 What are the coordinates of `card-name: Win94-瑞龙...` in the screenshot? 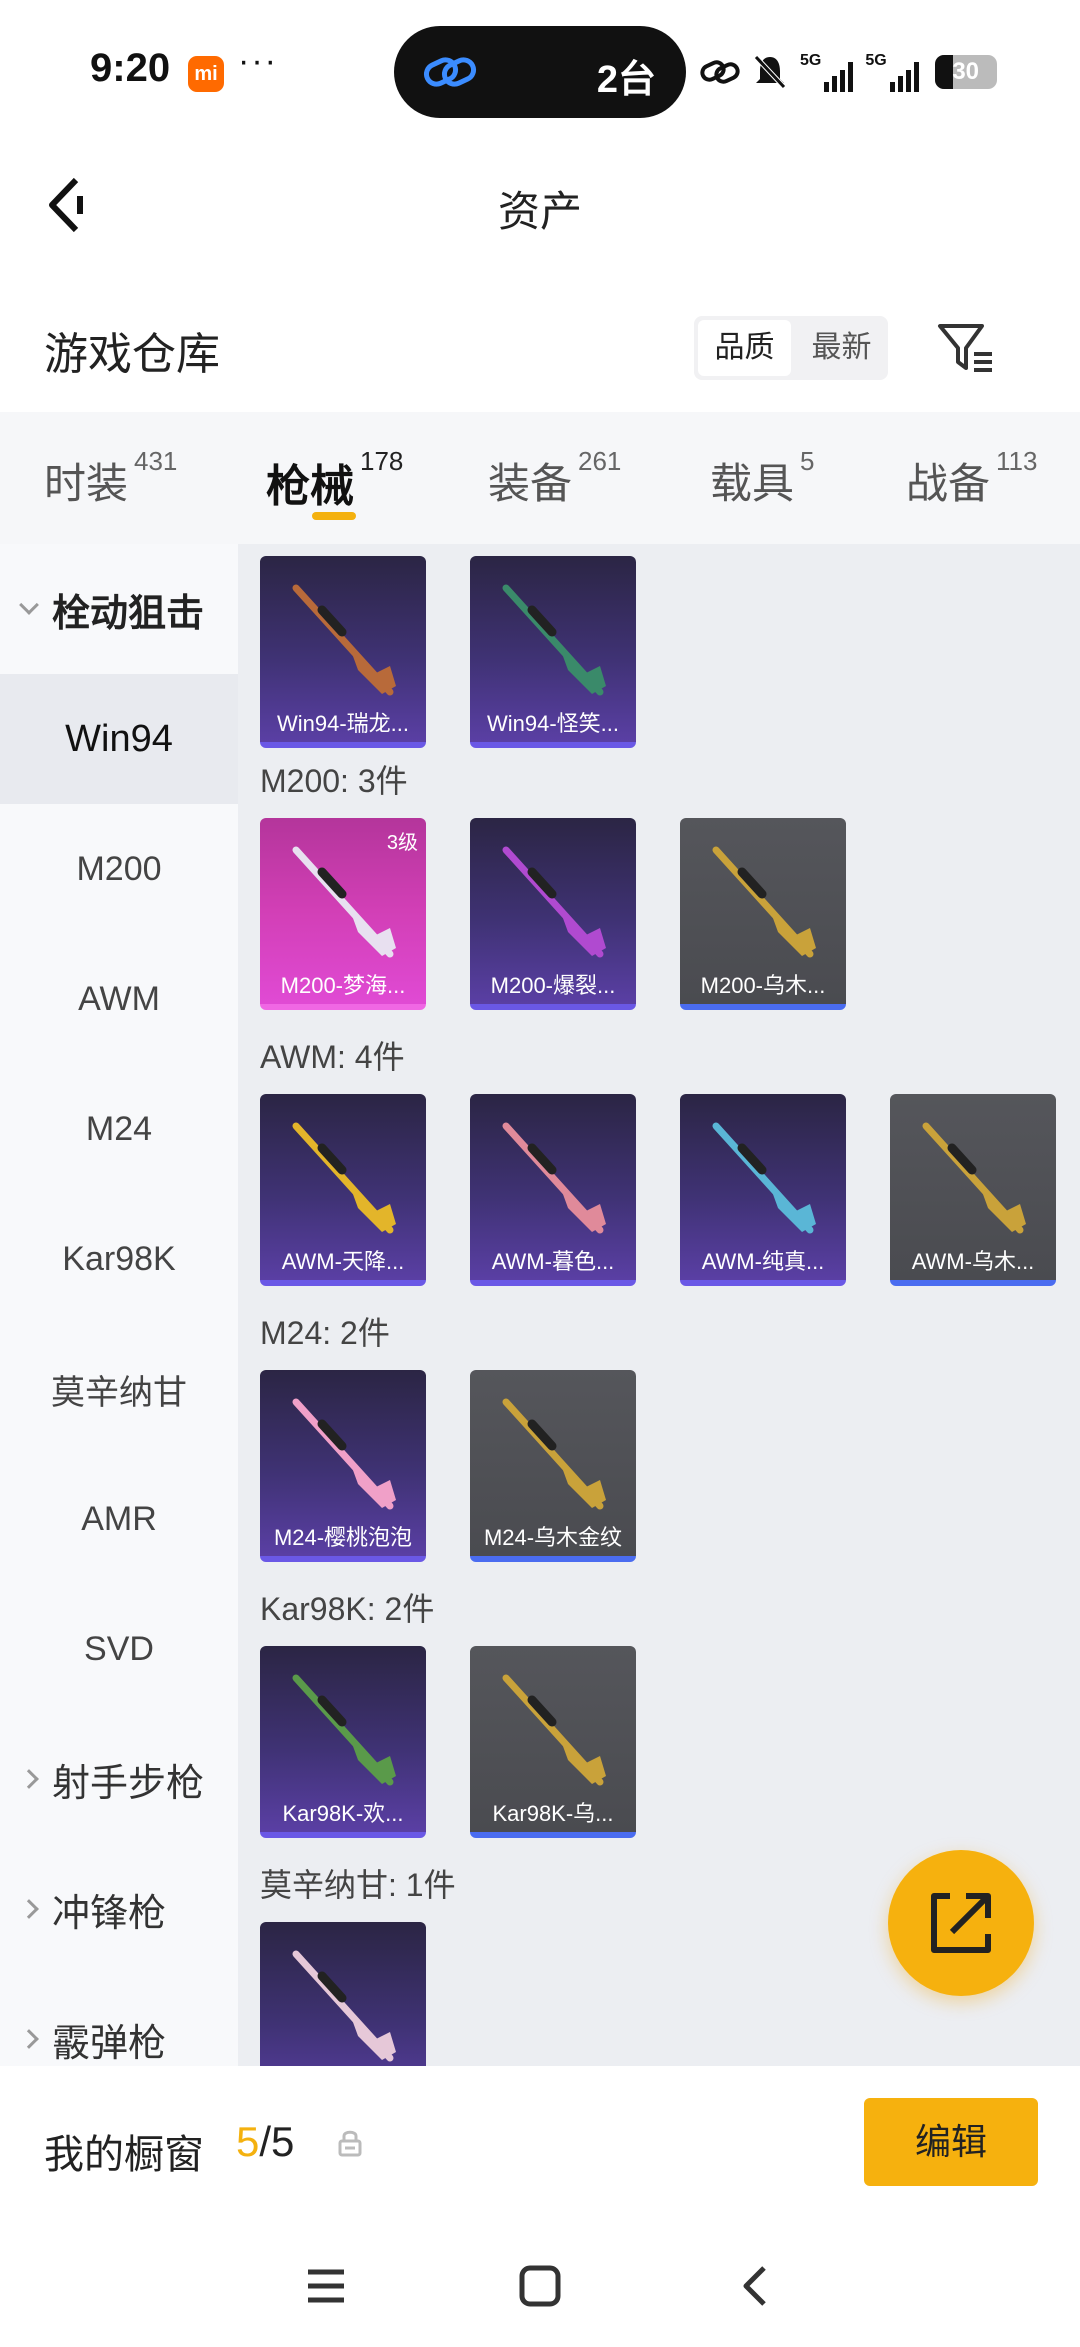 It's located at (343, 723).